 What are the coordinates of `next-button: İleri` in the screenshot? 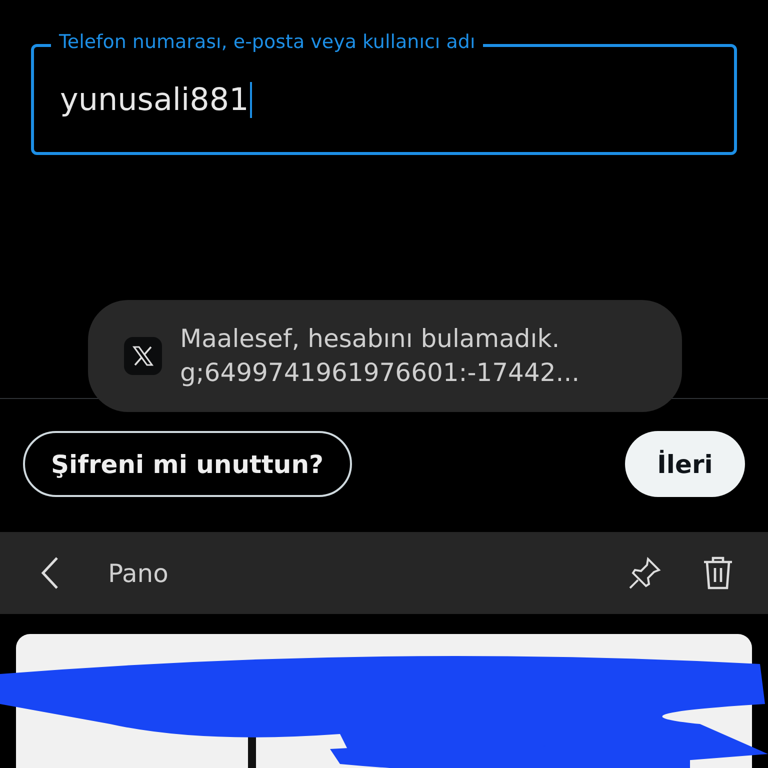 It's located at (685, 464).